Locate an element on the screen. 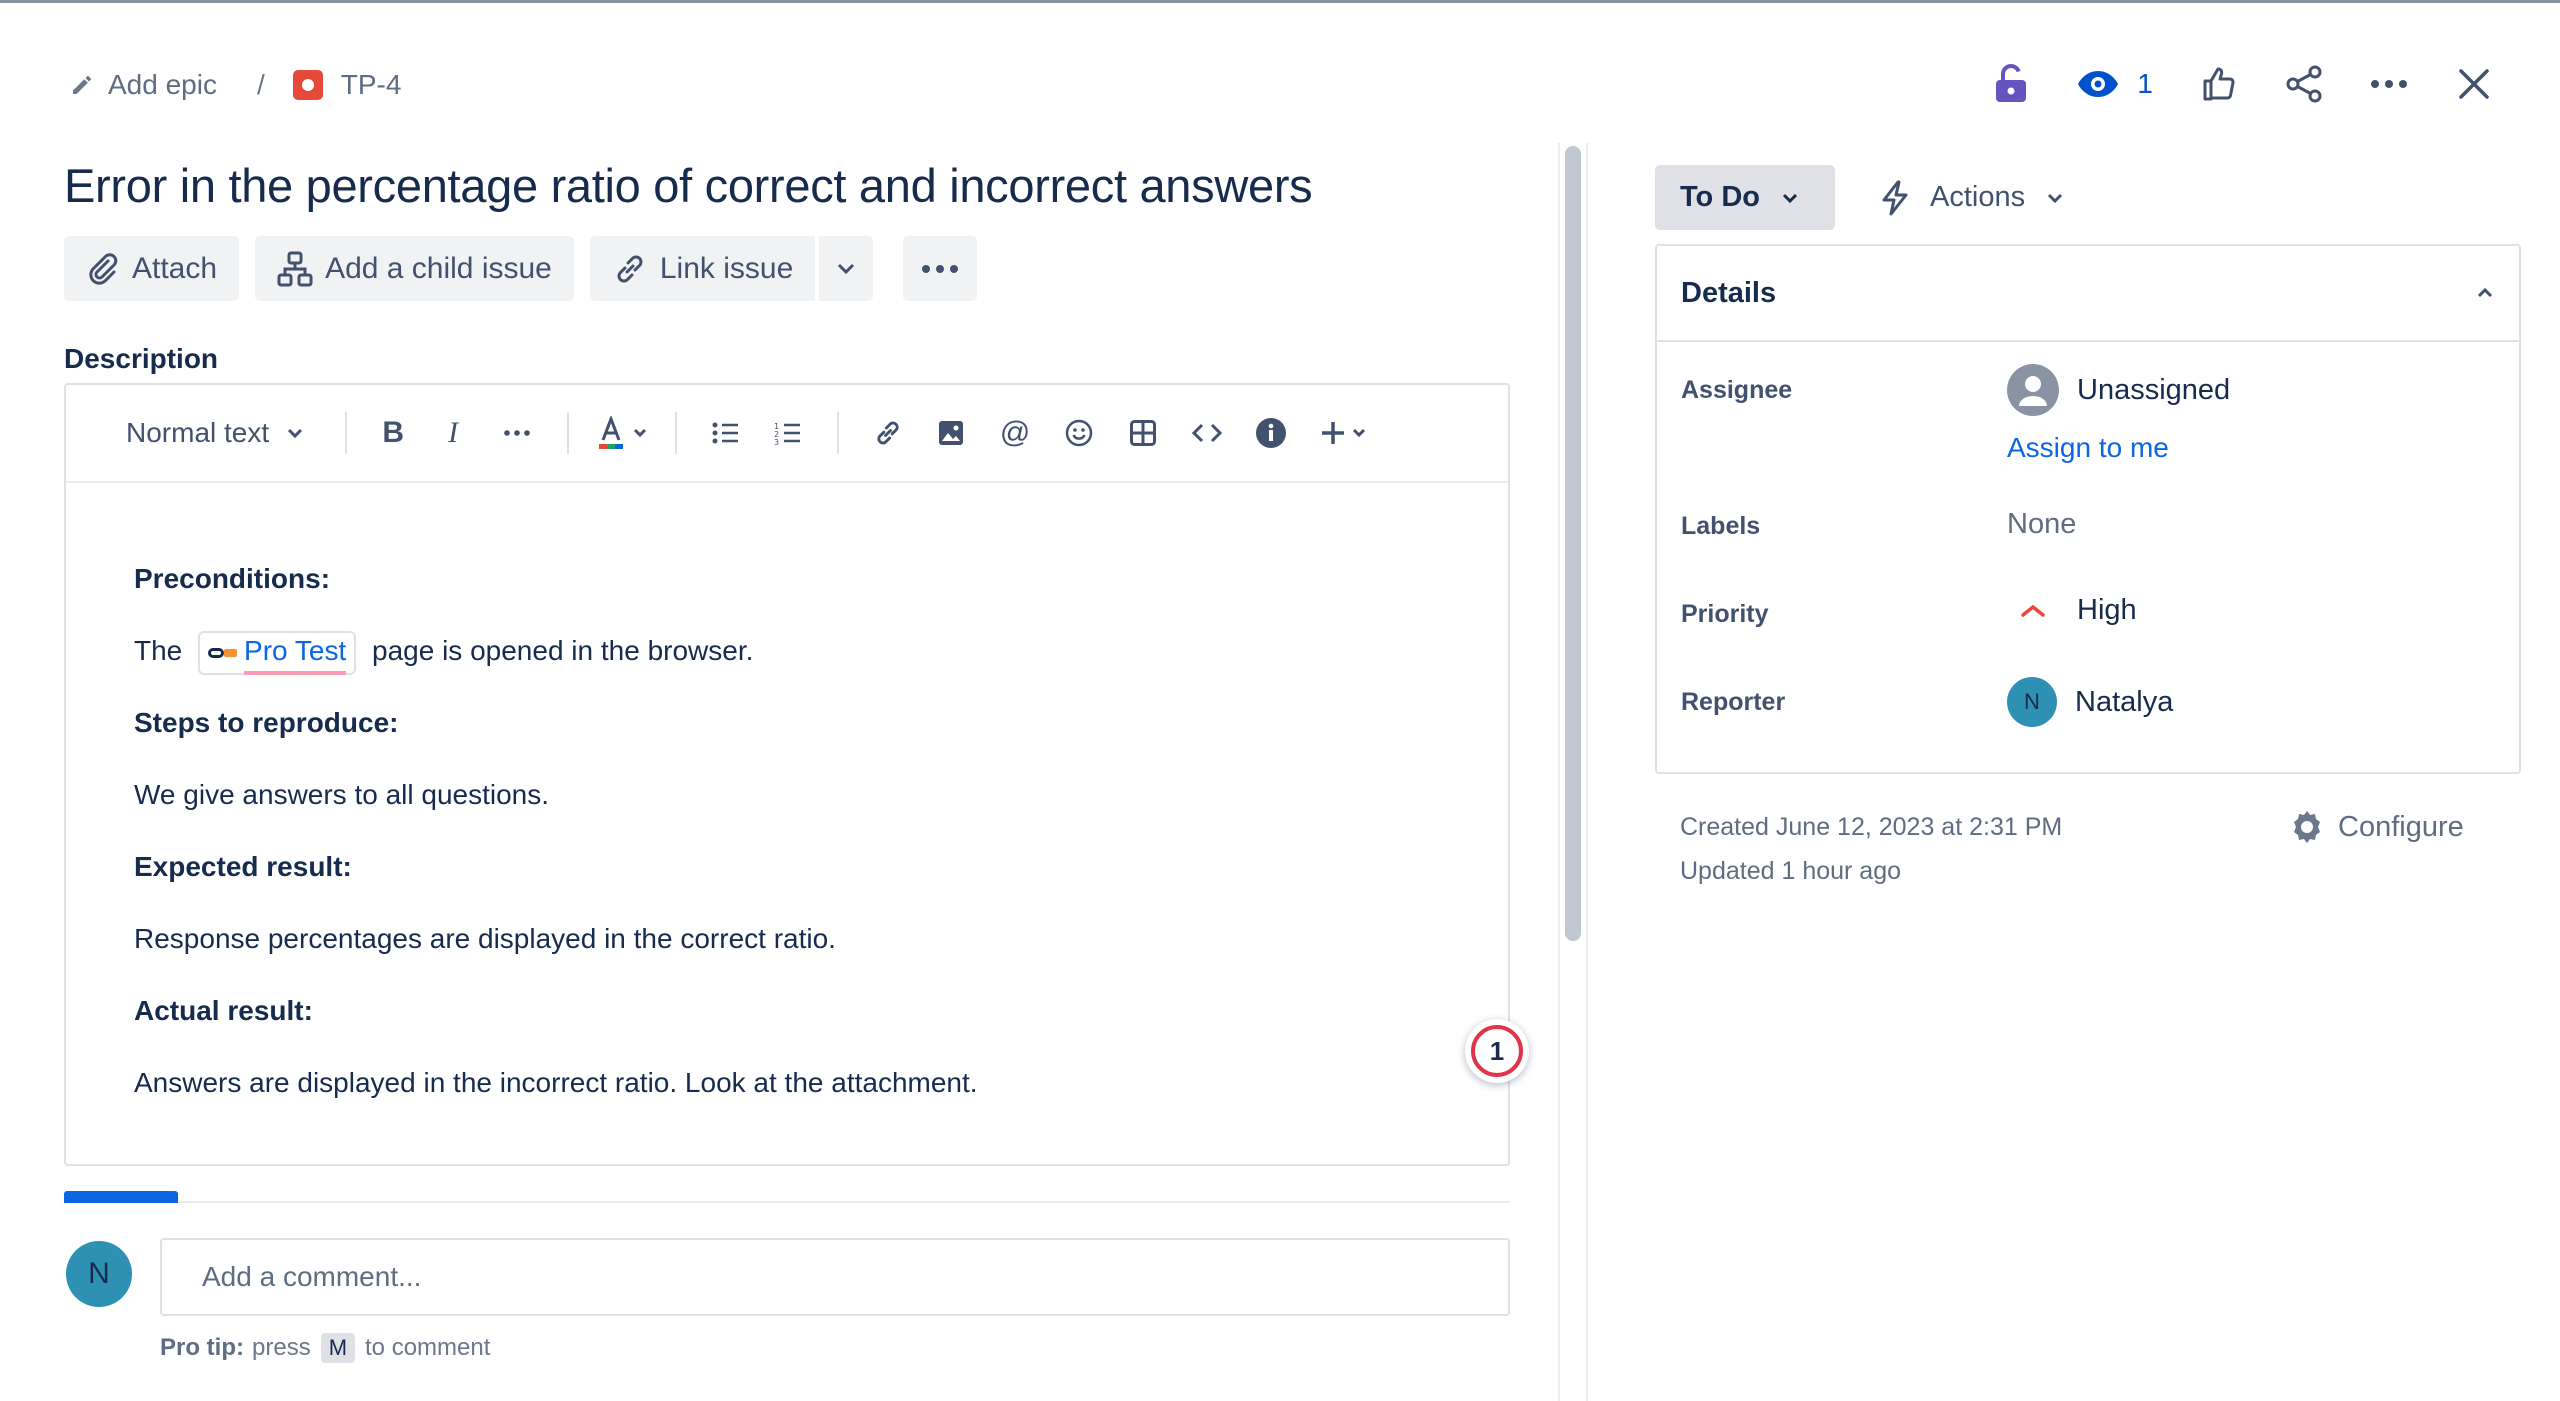  eye-icon is located at coordinates (2098, 84).